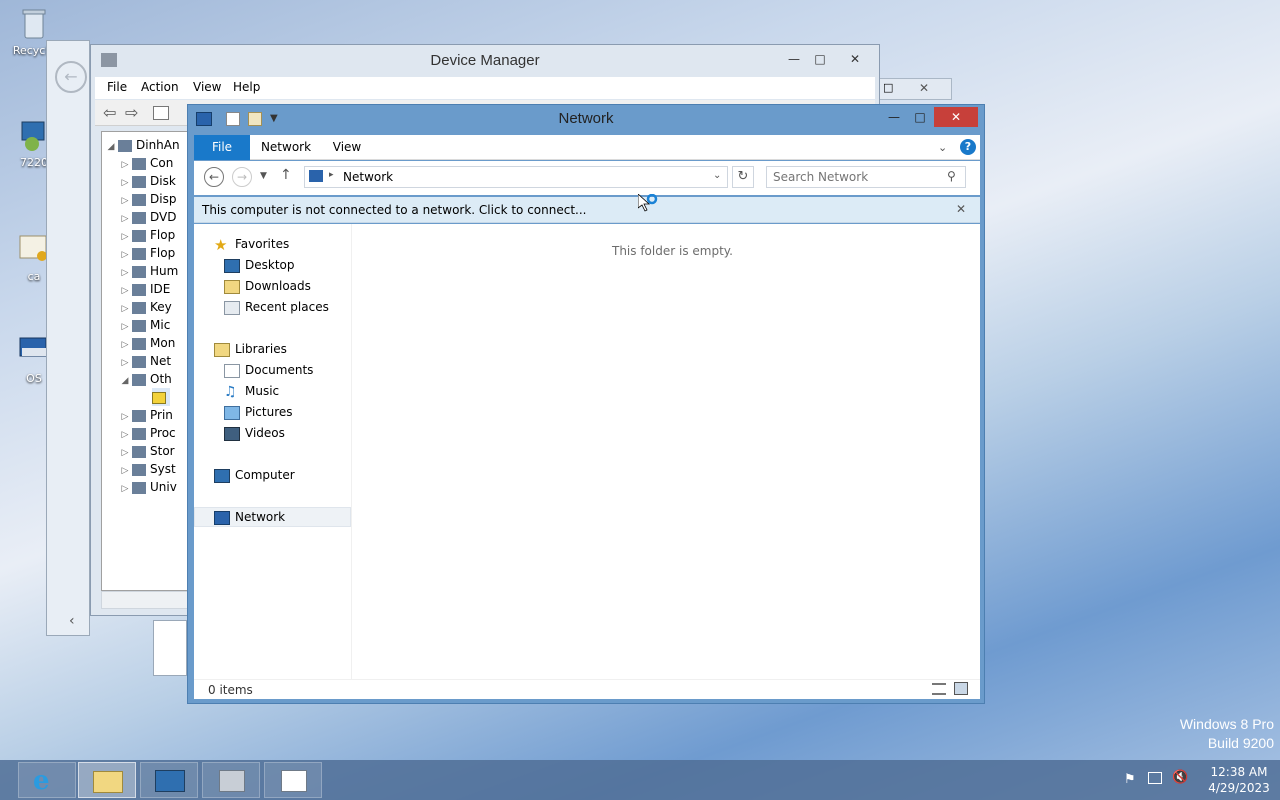 The width and height of the screenshot is (1280, 800). I want to click on nav-documents: Documents, so click(268, 370).